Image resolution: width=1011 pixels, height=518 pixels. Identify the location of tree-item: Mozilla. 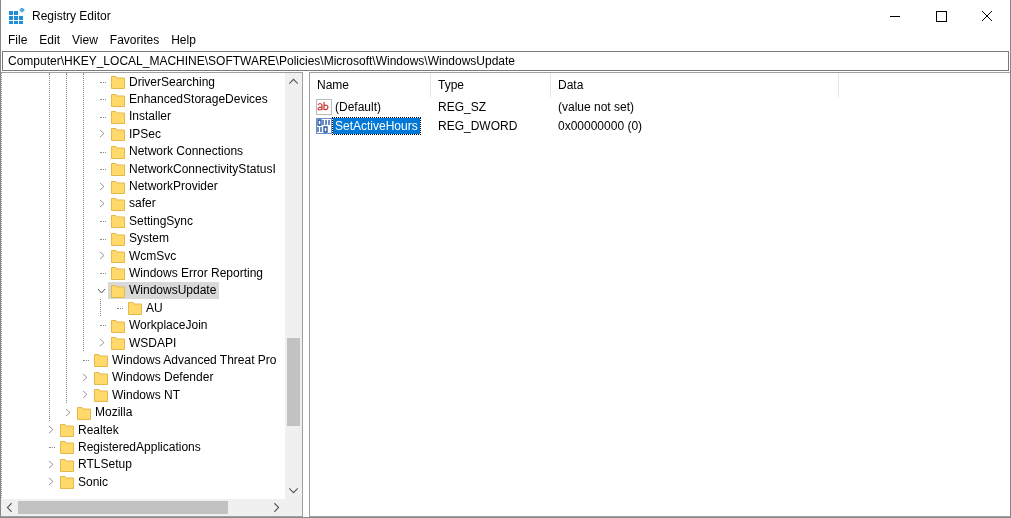
(105, 412).